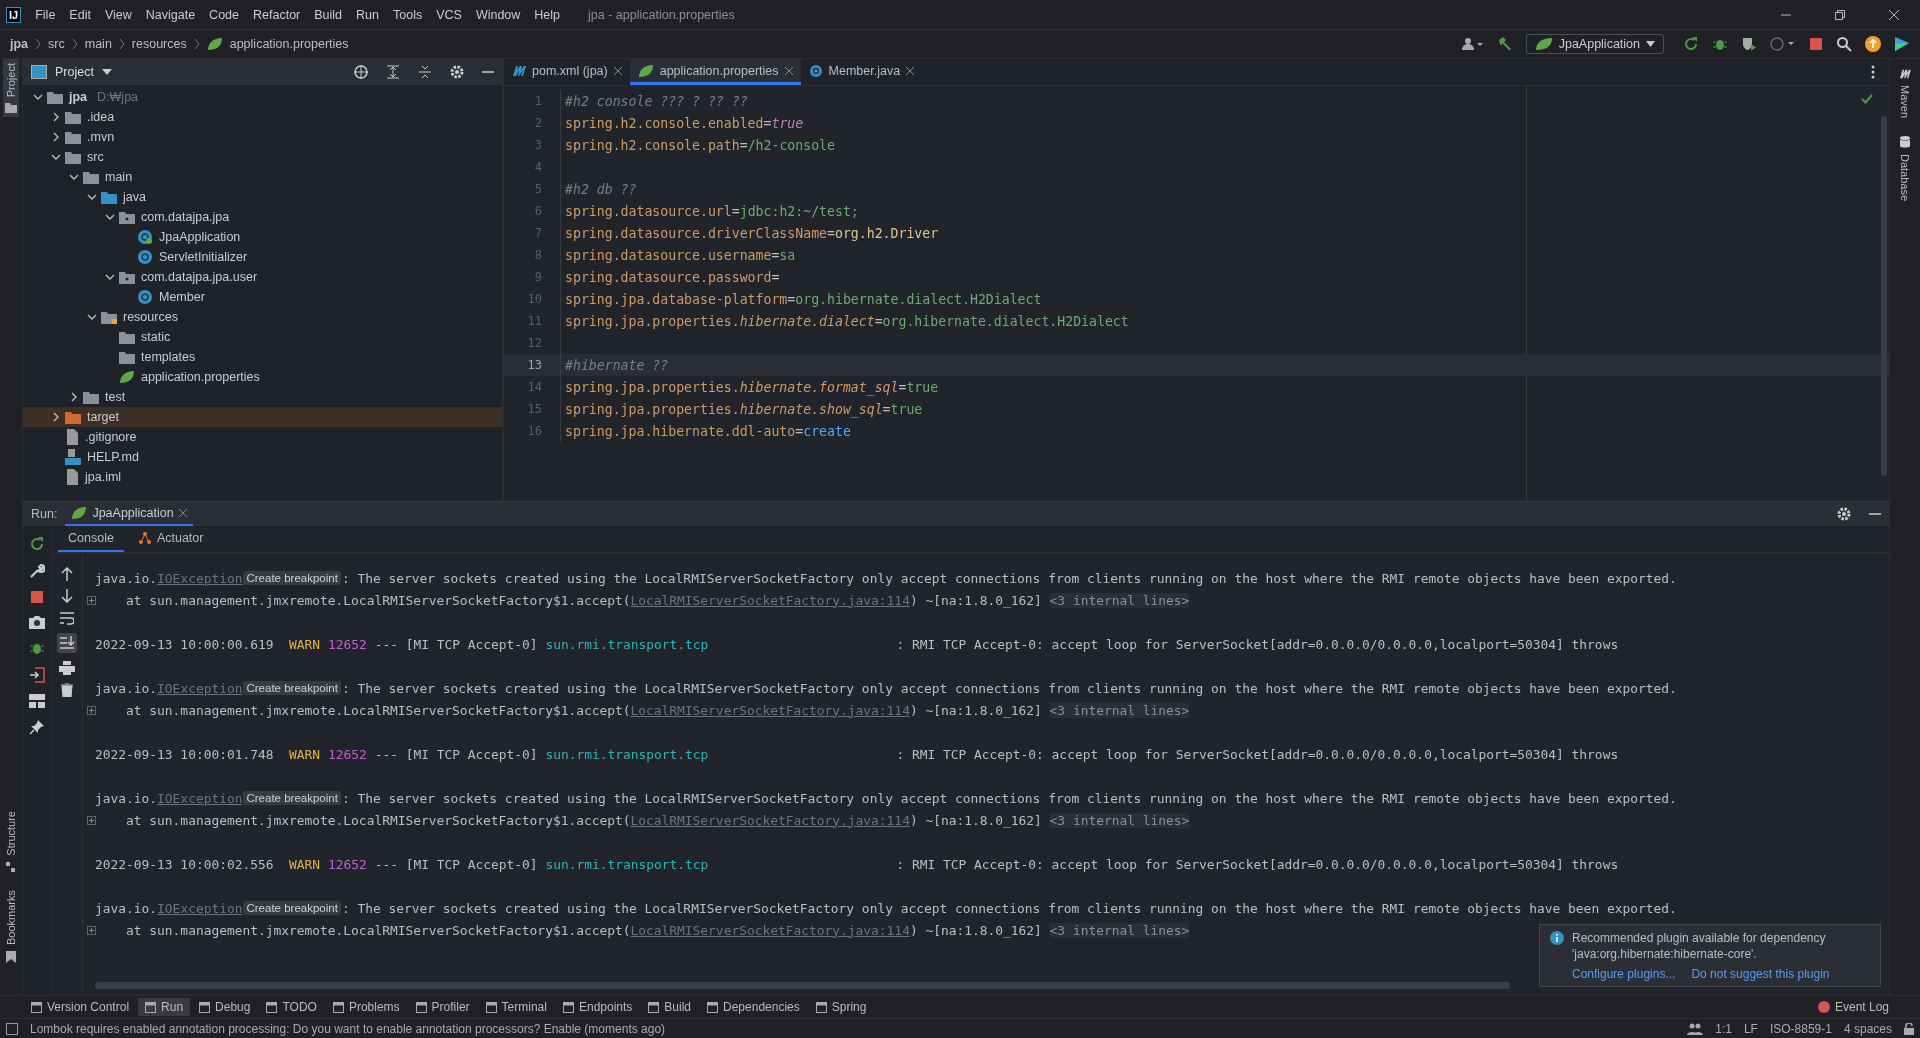 The width and height of the screenshot is (1920, 1038). Describe the element at coordinates (753, 1007) in the screenshot. I see `tool-window-button: Dependencies` at that location.